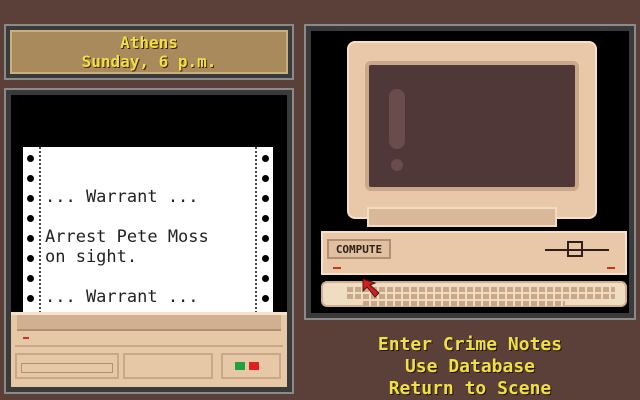 The height and width of the screenshot is (400, 640). What do you see at coordinates (26, 338) in the screenshot?
I see `printer-led-icon` at bounding box center [26, 338].